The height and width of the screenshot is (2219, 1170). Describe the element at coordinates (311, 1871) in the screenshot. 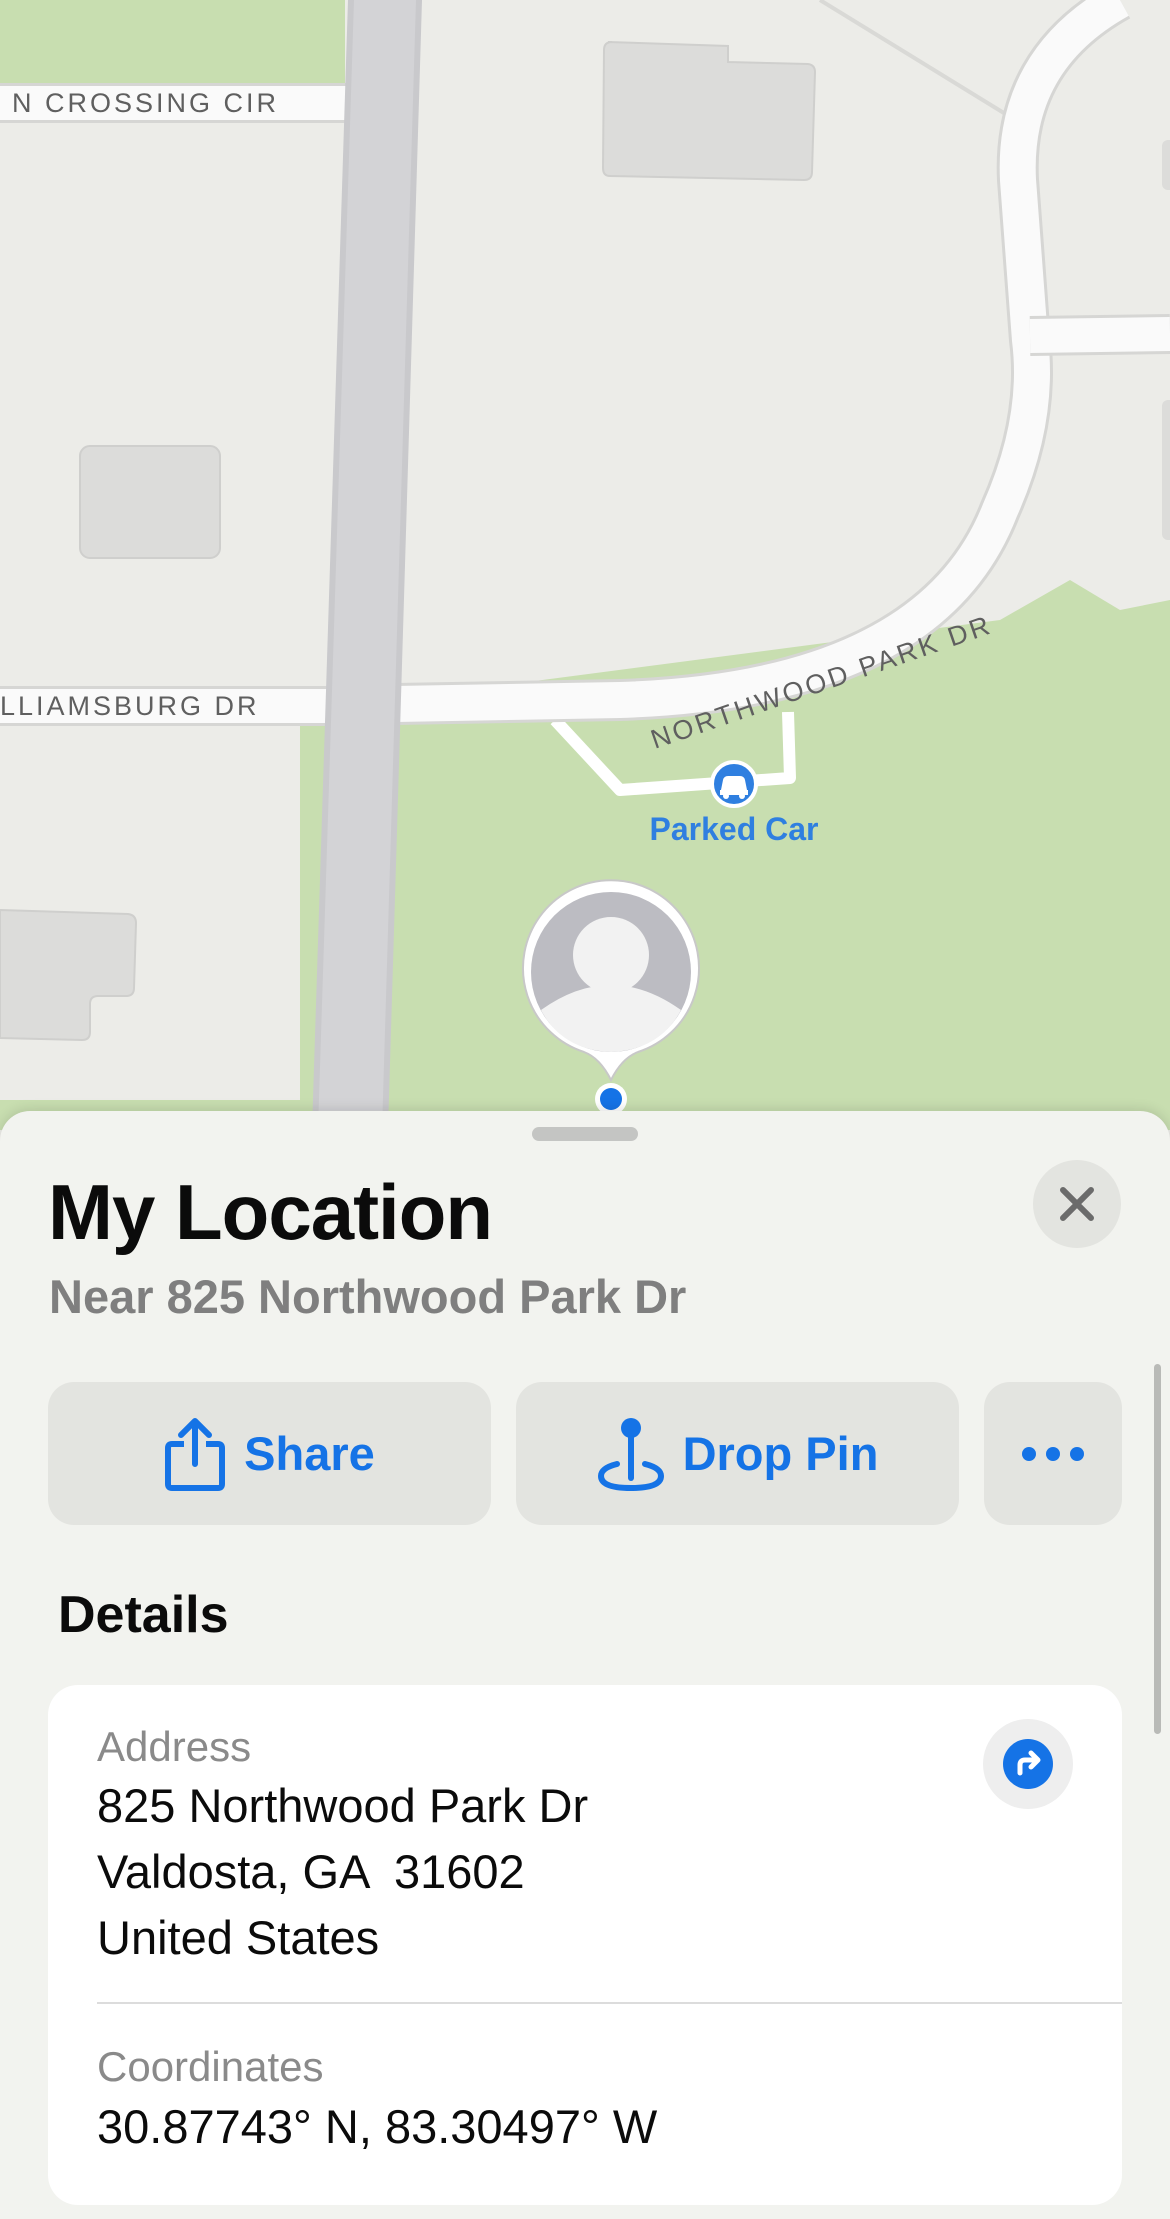

I see `address-line2: Valdosta, GA 31602` at that location.